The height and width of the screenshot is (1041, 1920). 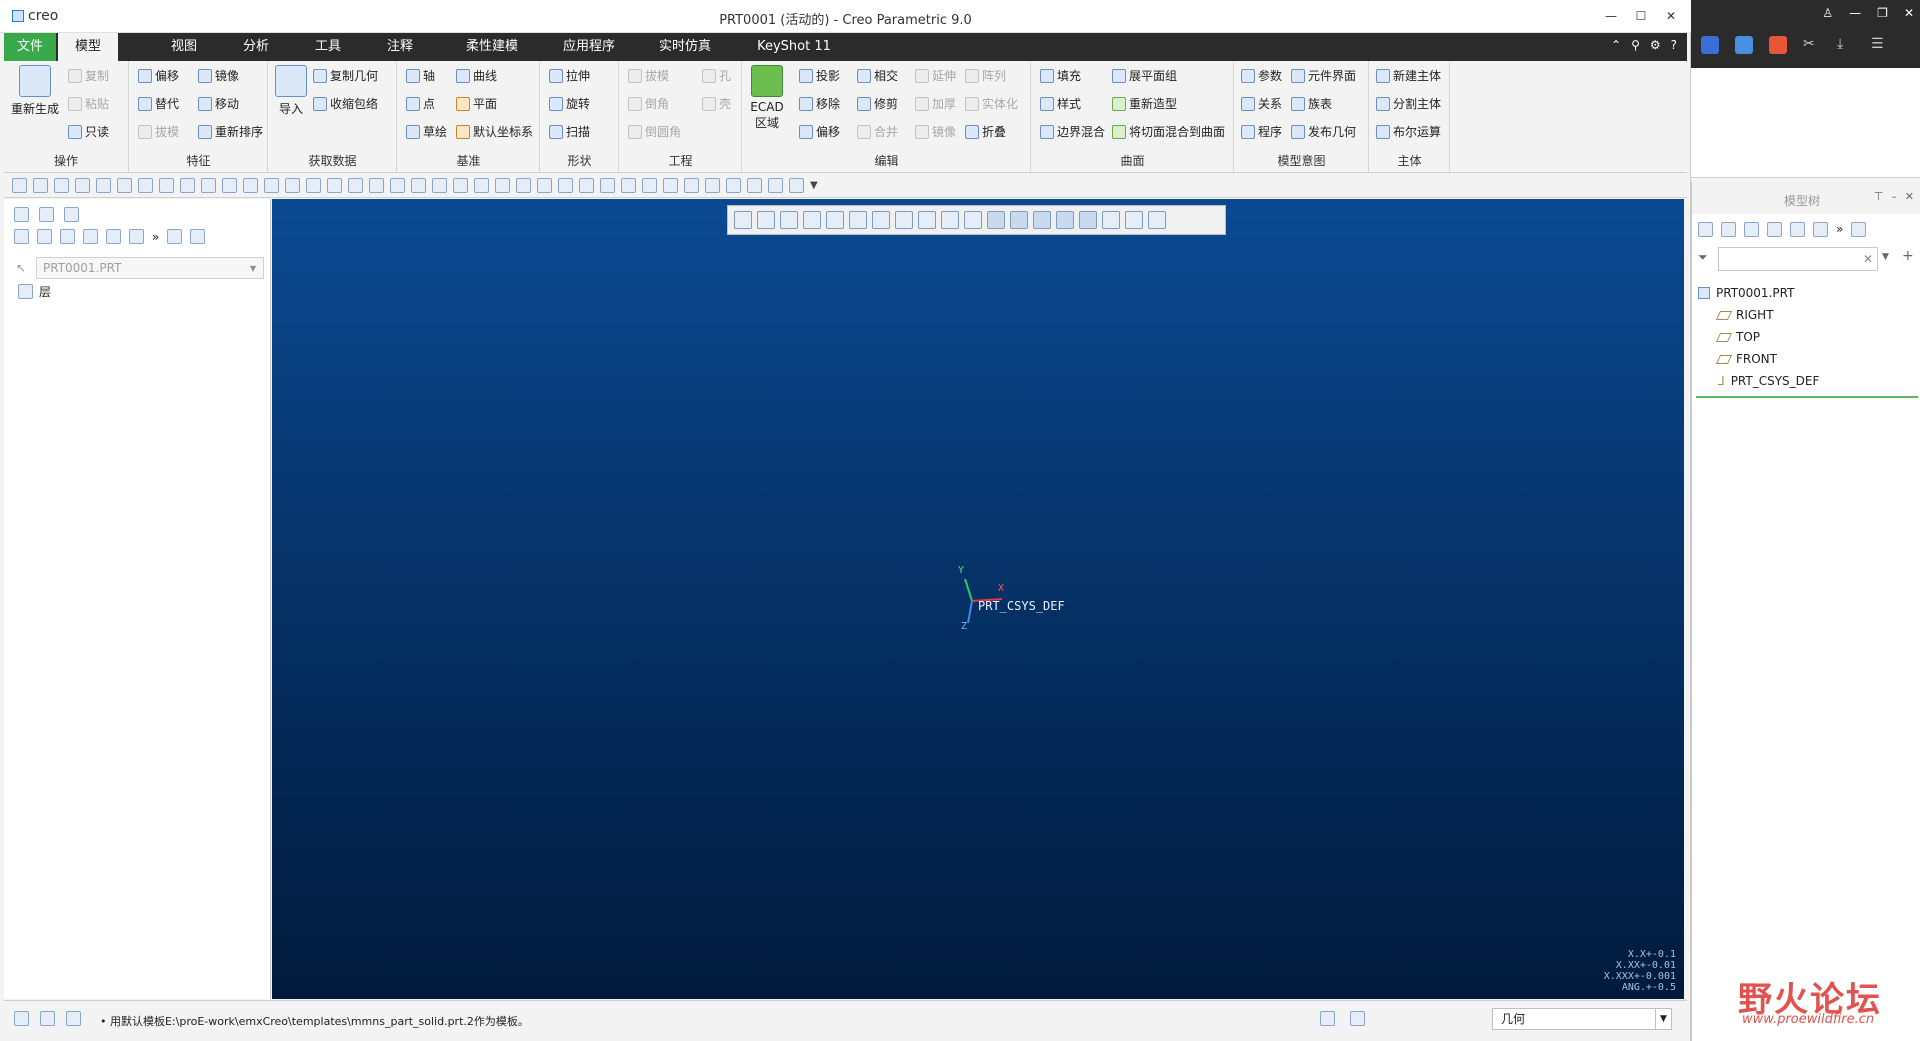 I want to click on redo-icon, so click(x=145, y=185).